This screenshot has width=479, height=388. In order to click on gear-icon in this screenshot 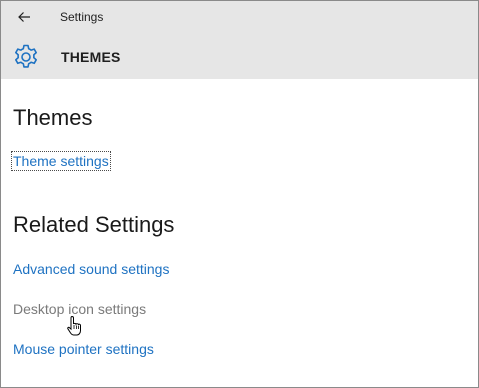, I will do `click(26, 56)`.